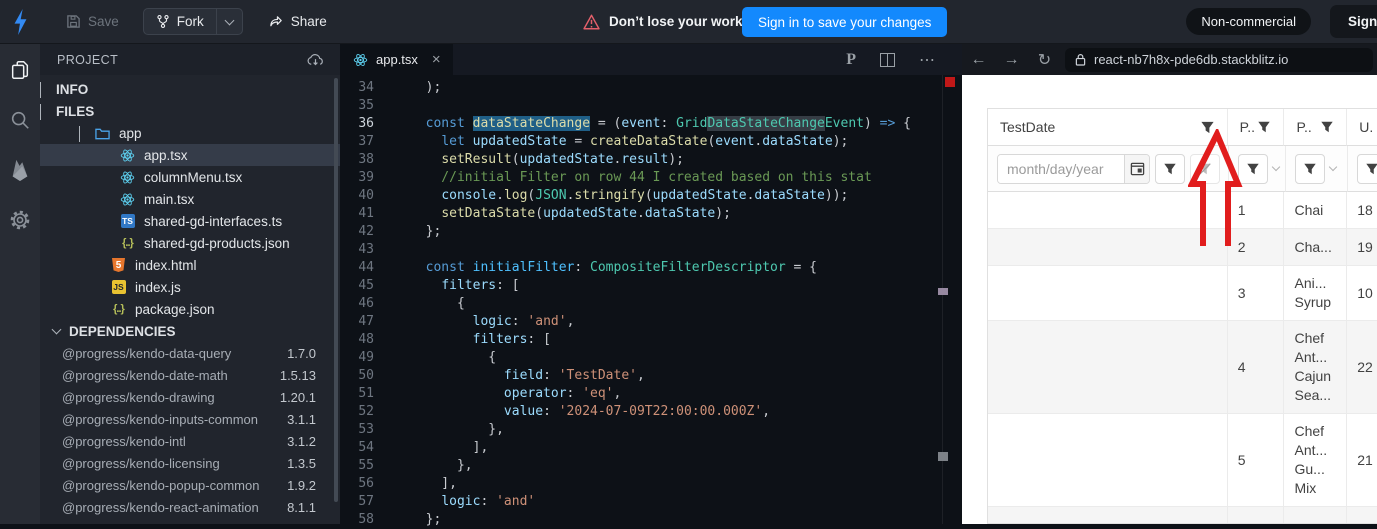  I want to click on more-options-icon: ⋯, so click(927, 60).